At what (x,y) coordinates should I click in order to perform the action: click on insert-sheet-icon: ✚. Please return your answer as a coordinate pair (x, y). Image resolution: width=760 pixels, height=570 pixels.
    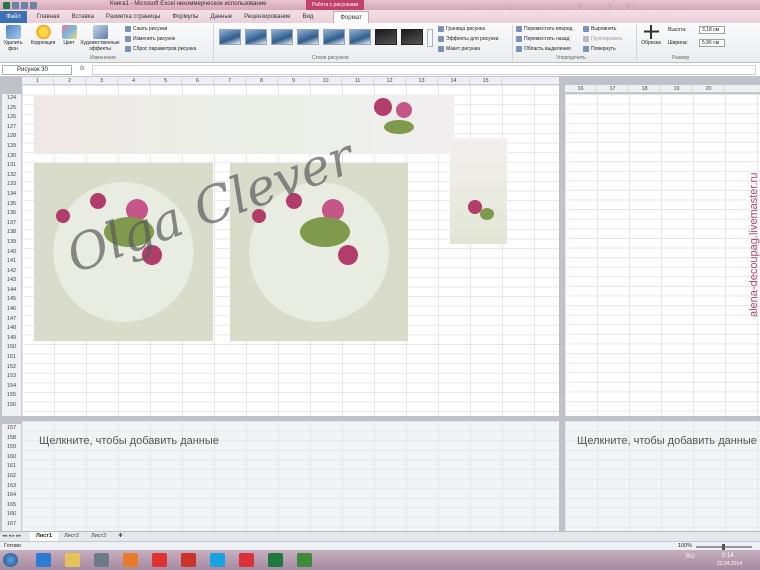
    Looking at the image, I should click on (120, 536).